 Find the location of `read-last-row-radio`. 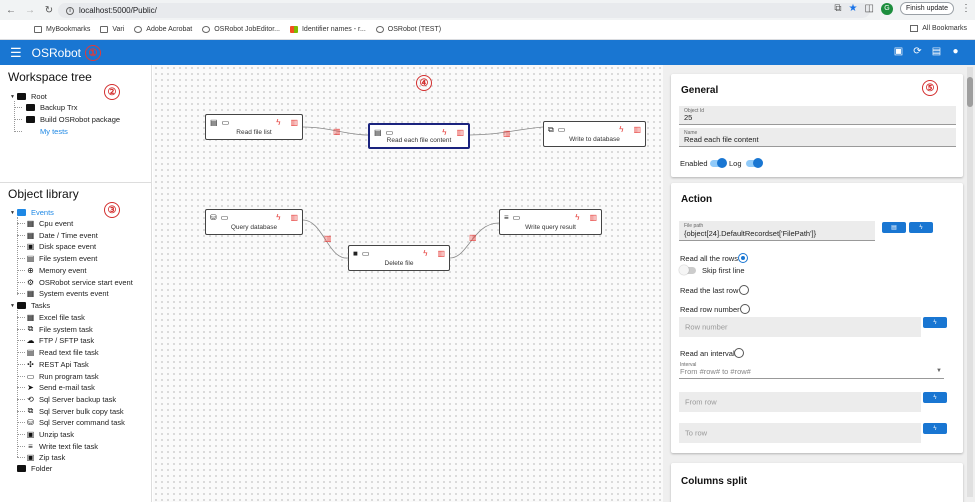

read-last-row-radio is located at coordinates (744, 290).